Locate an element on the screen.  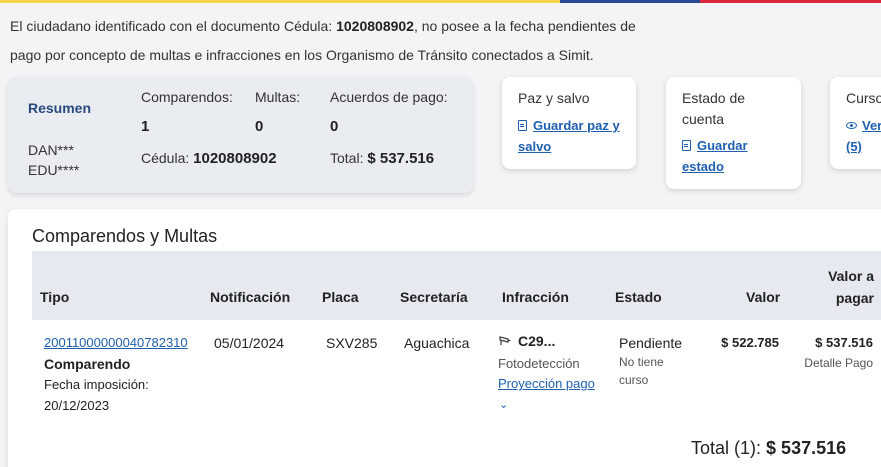
proyeccion-pago-text: Proyección pago is located at coordinates (546, 383).